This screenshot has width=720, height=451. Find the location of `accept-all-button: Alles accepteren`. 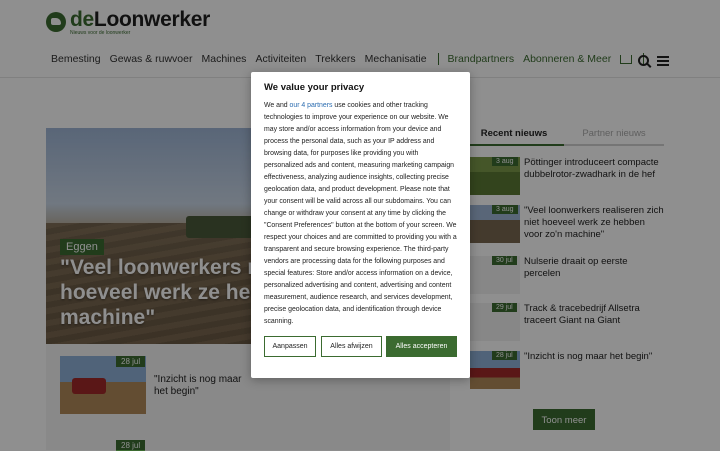

accept-all-button: Alles accepteren is located at coordinates (421, 346).